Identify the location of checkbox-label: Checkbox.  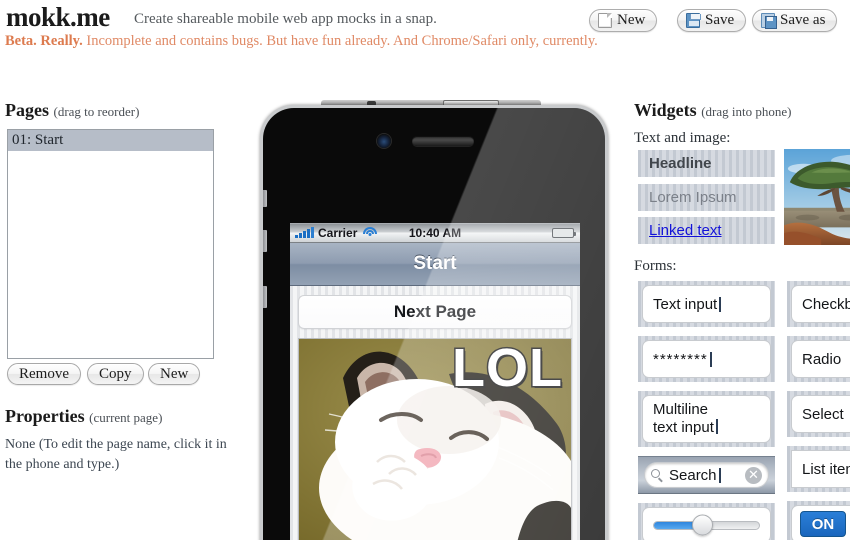
(826, 304).